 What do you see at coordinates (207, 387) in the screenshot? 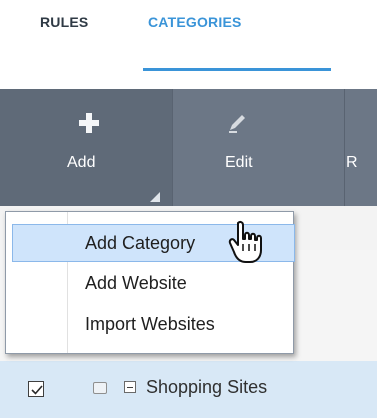
I see `category-name: Shopping Sites` at bounding box center [207, 387].